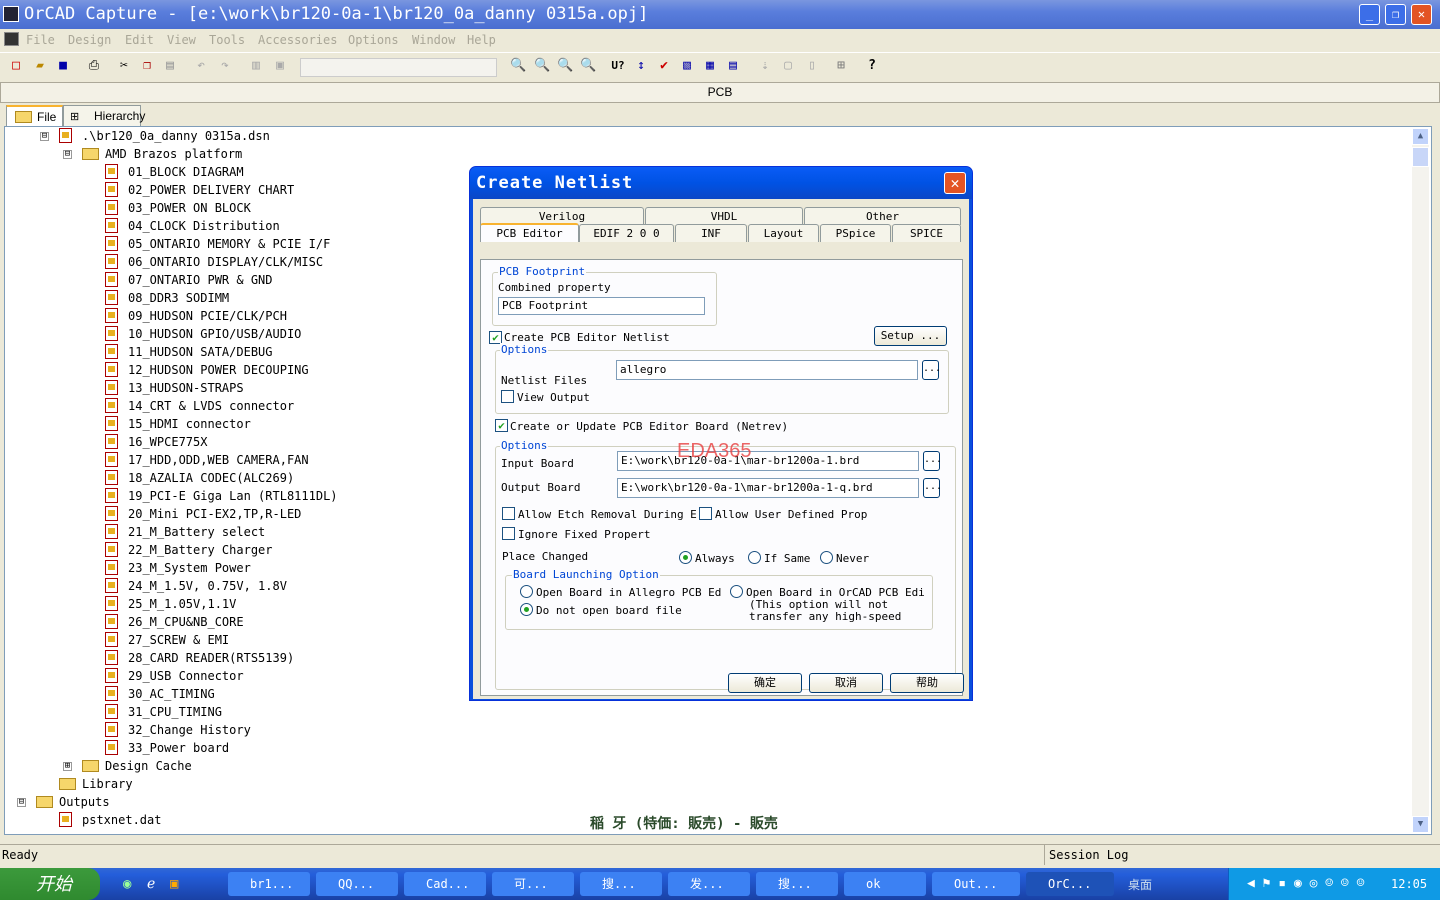 The height and width of the screenshot is (900, 1440). Describe the element at coordinates (518, 66) in the screenshot. I see `zoom-in-icon: 🔍` at that location.